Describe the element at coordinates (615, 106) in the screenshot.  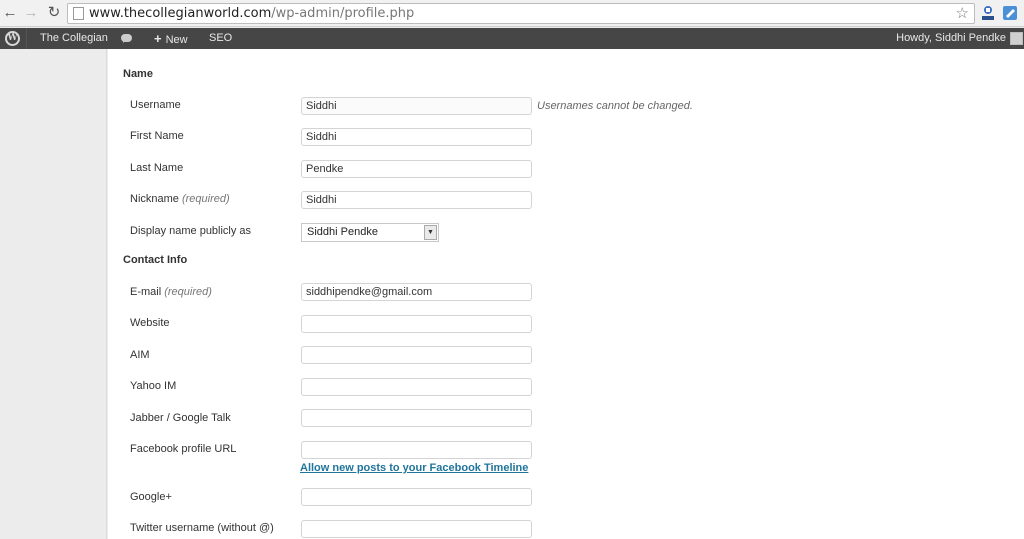
I see `username-hint: Usernames cannot be changed.` at that location.